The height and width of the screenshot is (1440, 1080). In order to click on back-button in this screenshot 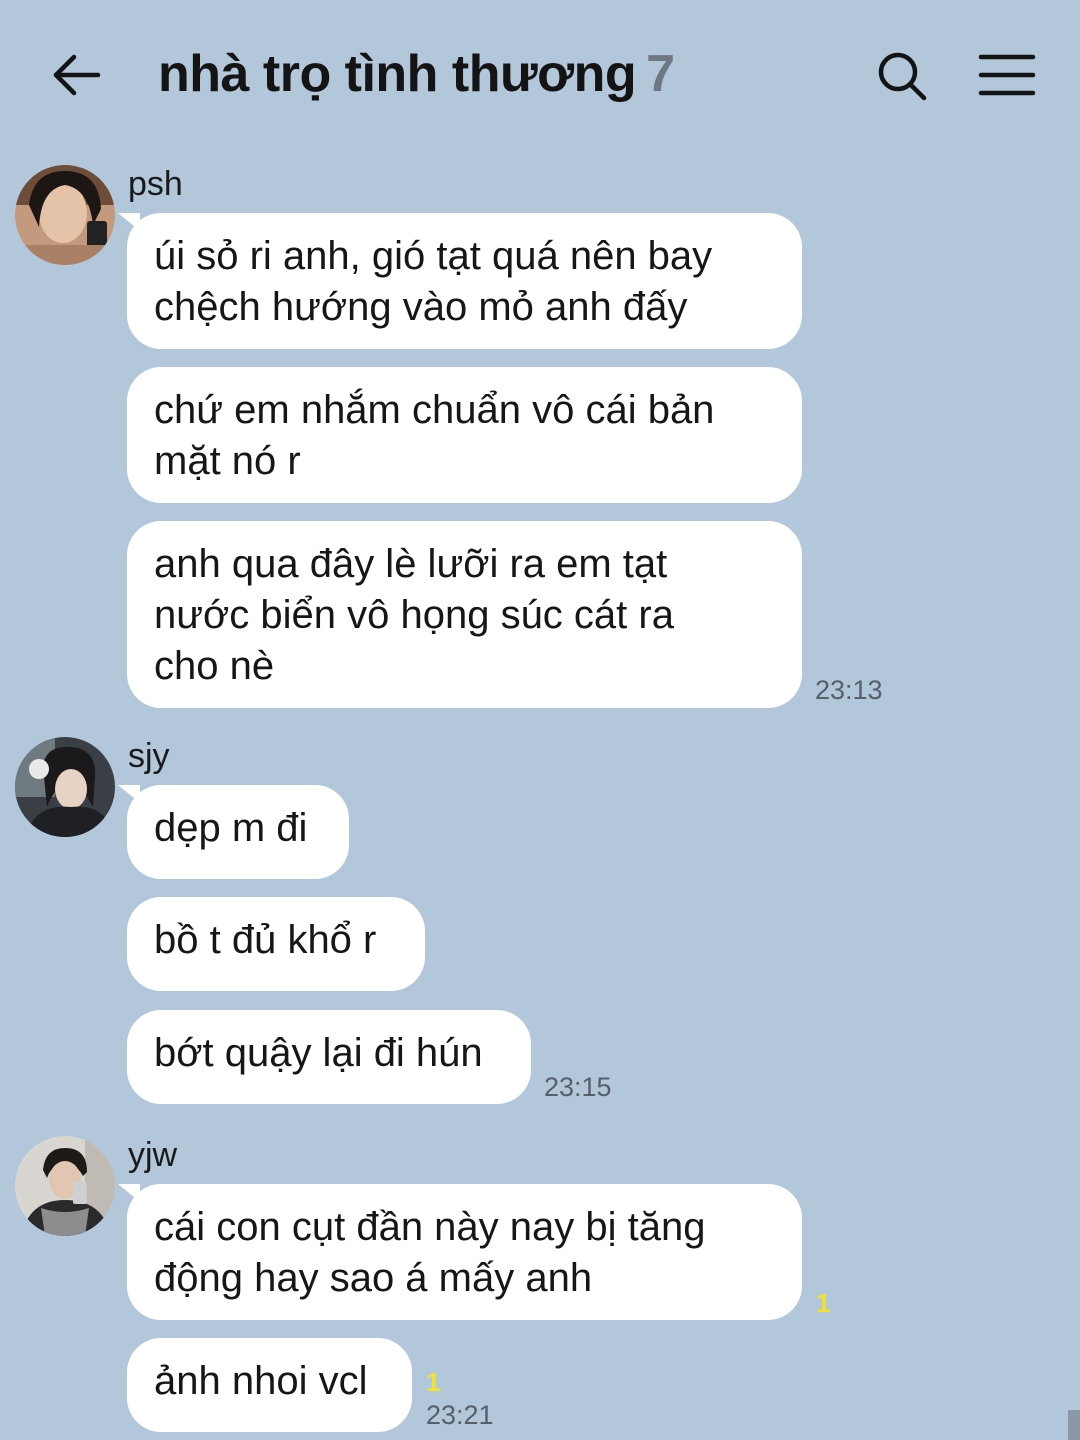, I will do `click(78, 75)`.